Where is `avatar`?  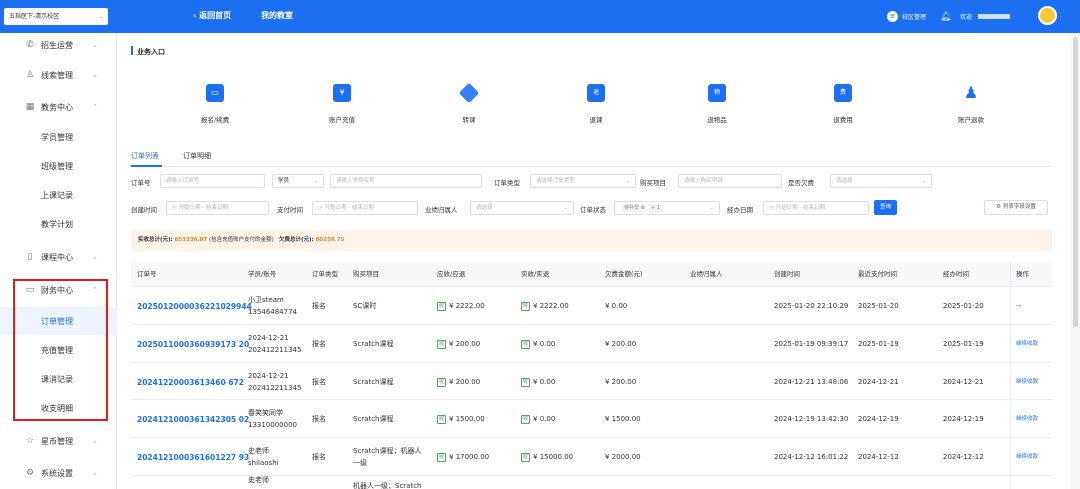 avatar is located at coordinates (1047, 15).